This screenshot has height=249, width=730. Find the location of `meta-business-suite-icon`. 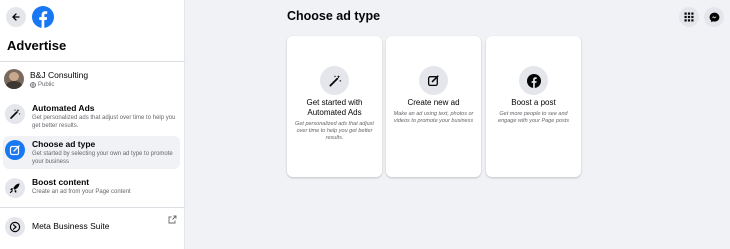

meta-business-suite-icon is located at coordinates (15, 227).